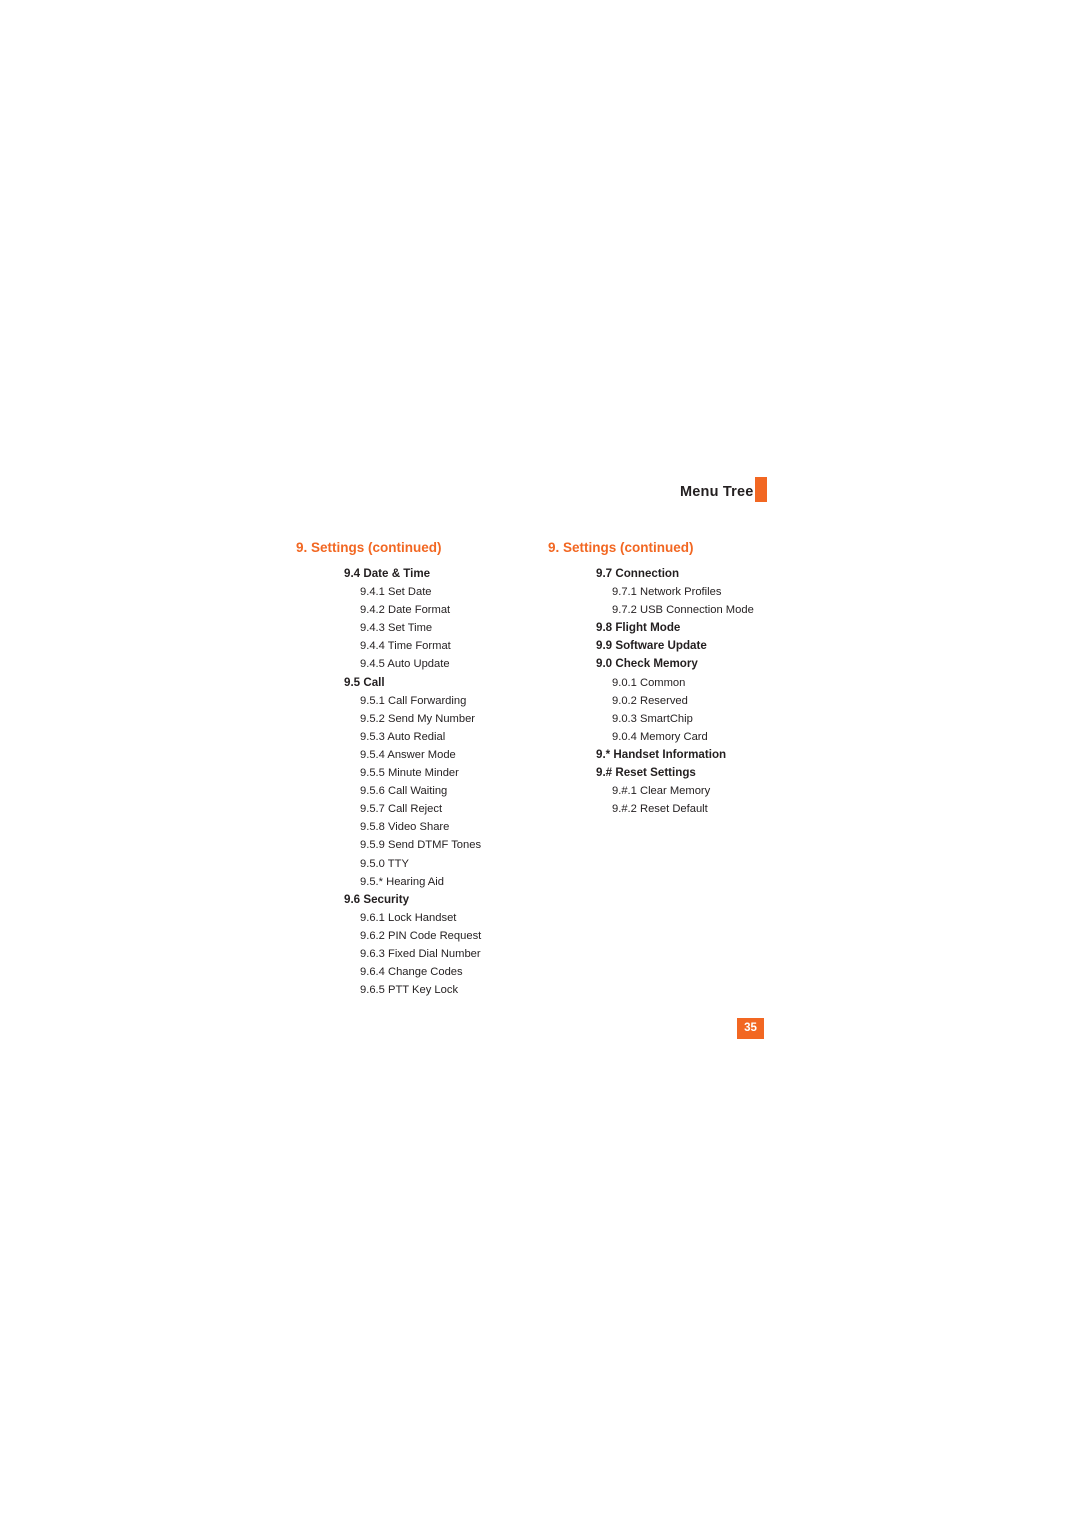 The width and height of the screenshot is (1080, 1527). Describe the element at coordinates (649, 682) in the screenshot. I see `menu-item-level2: 9.0.1 Common` at that location.